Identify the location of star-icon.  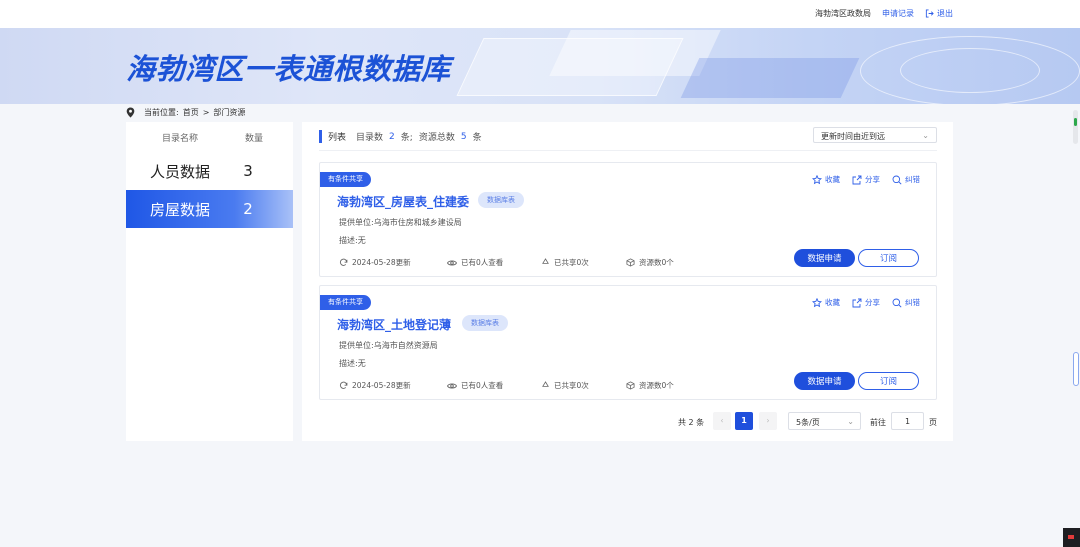
(817, 302).